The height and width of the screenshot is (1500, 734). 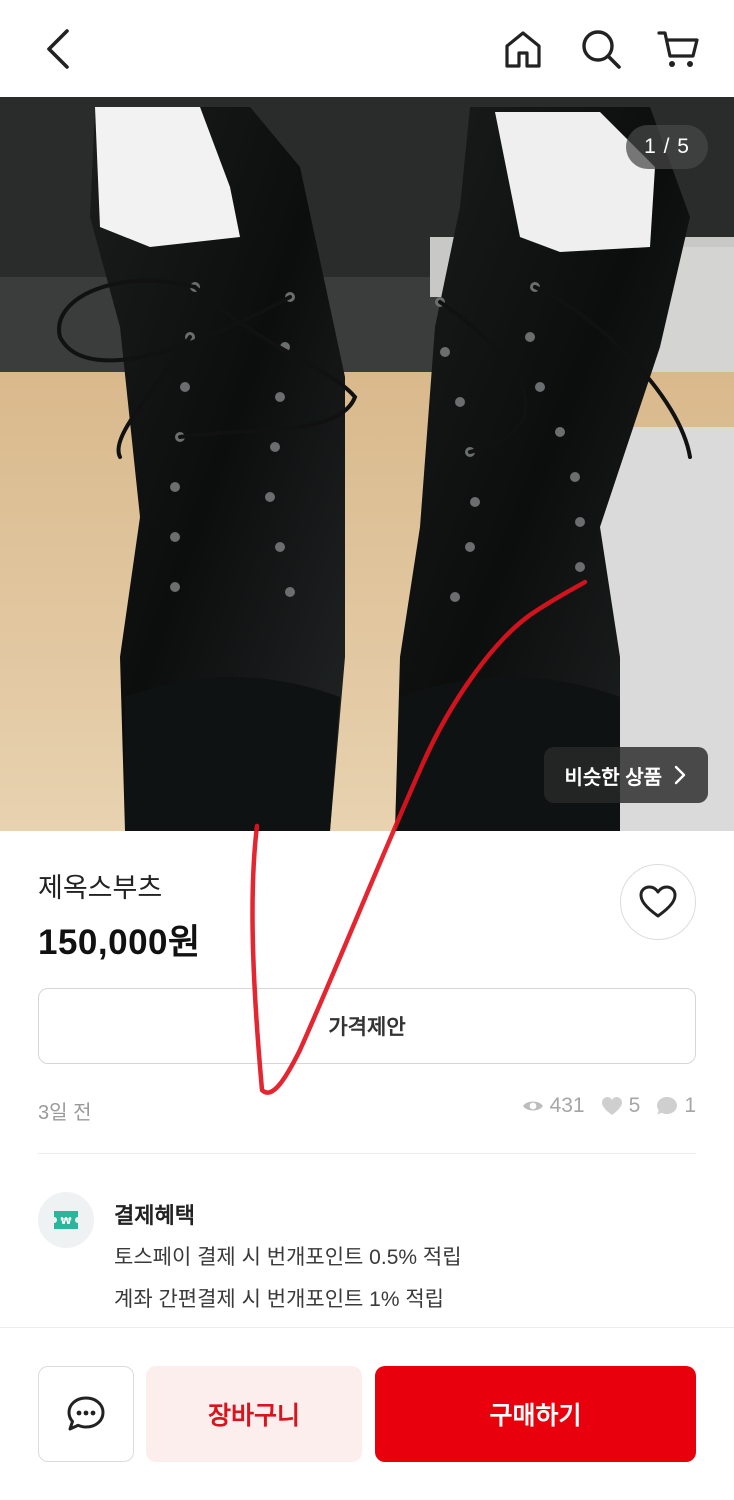 I want to click on likes-stat: 5, so click(x=621, y=1106).